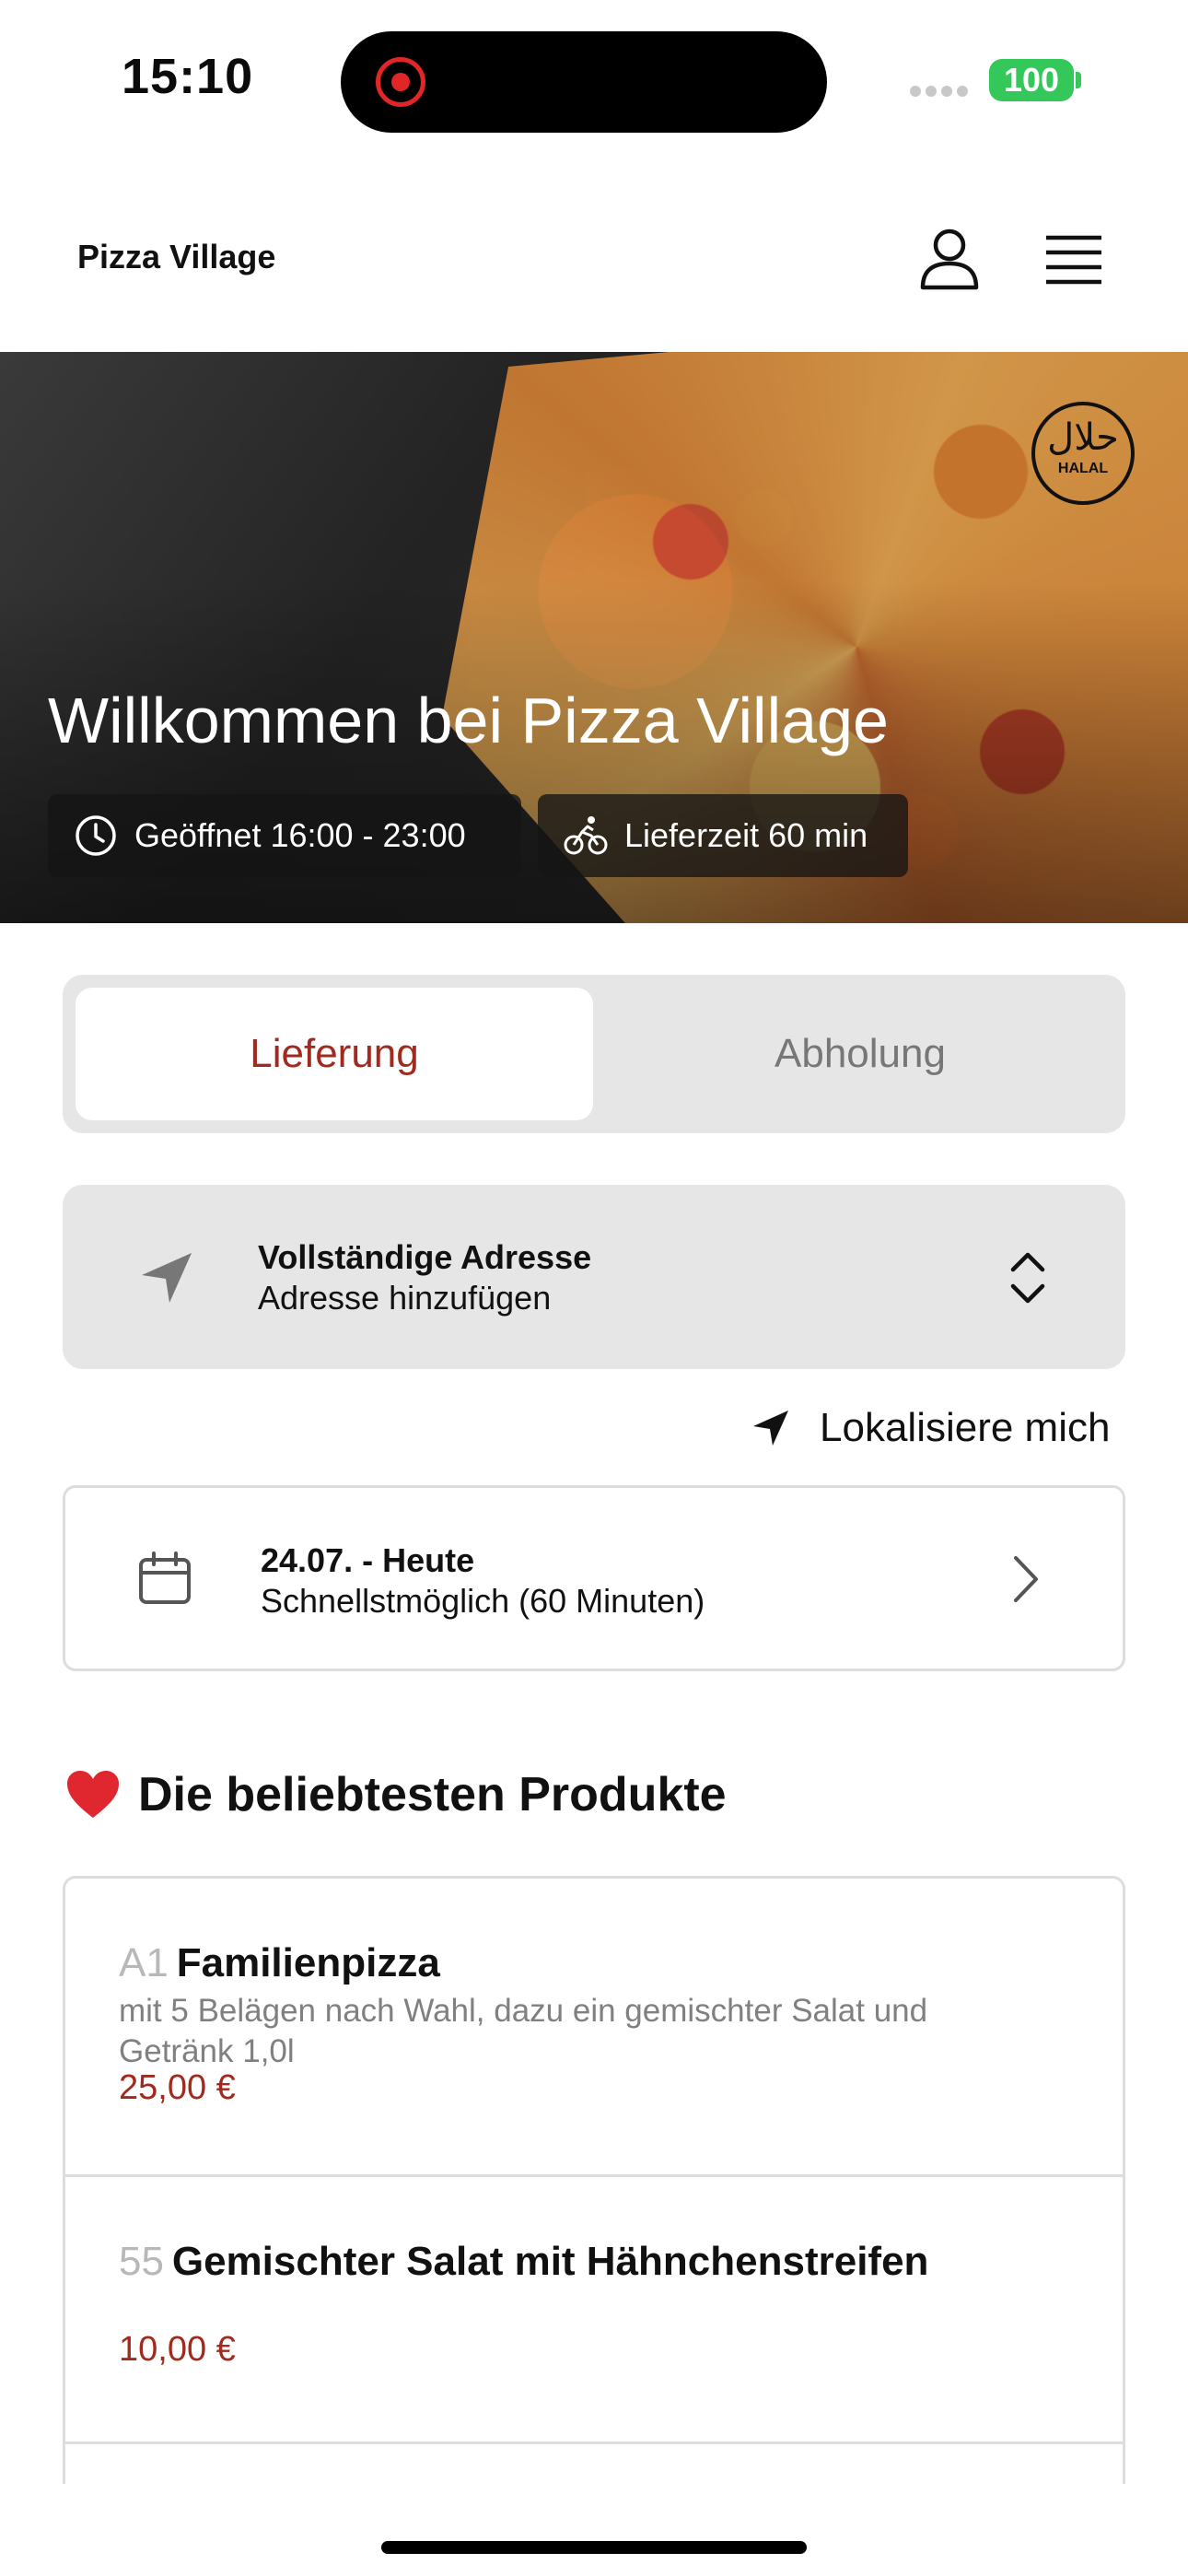 The image size is (1188, 2576). Describe the element at coordinates (188, 76) in the screenshot. I see `status-time: 15:10` at that location.